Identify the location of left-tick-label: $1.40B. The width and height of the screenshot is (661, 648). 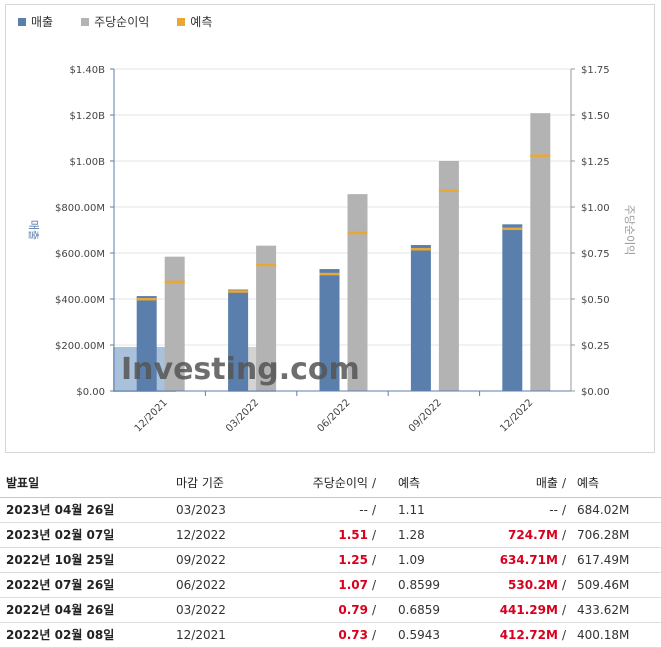
(88, 70).